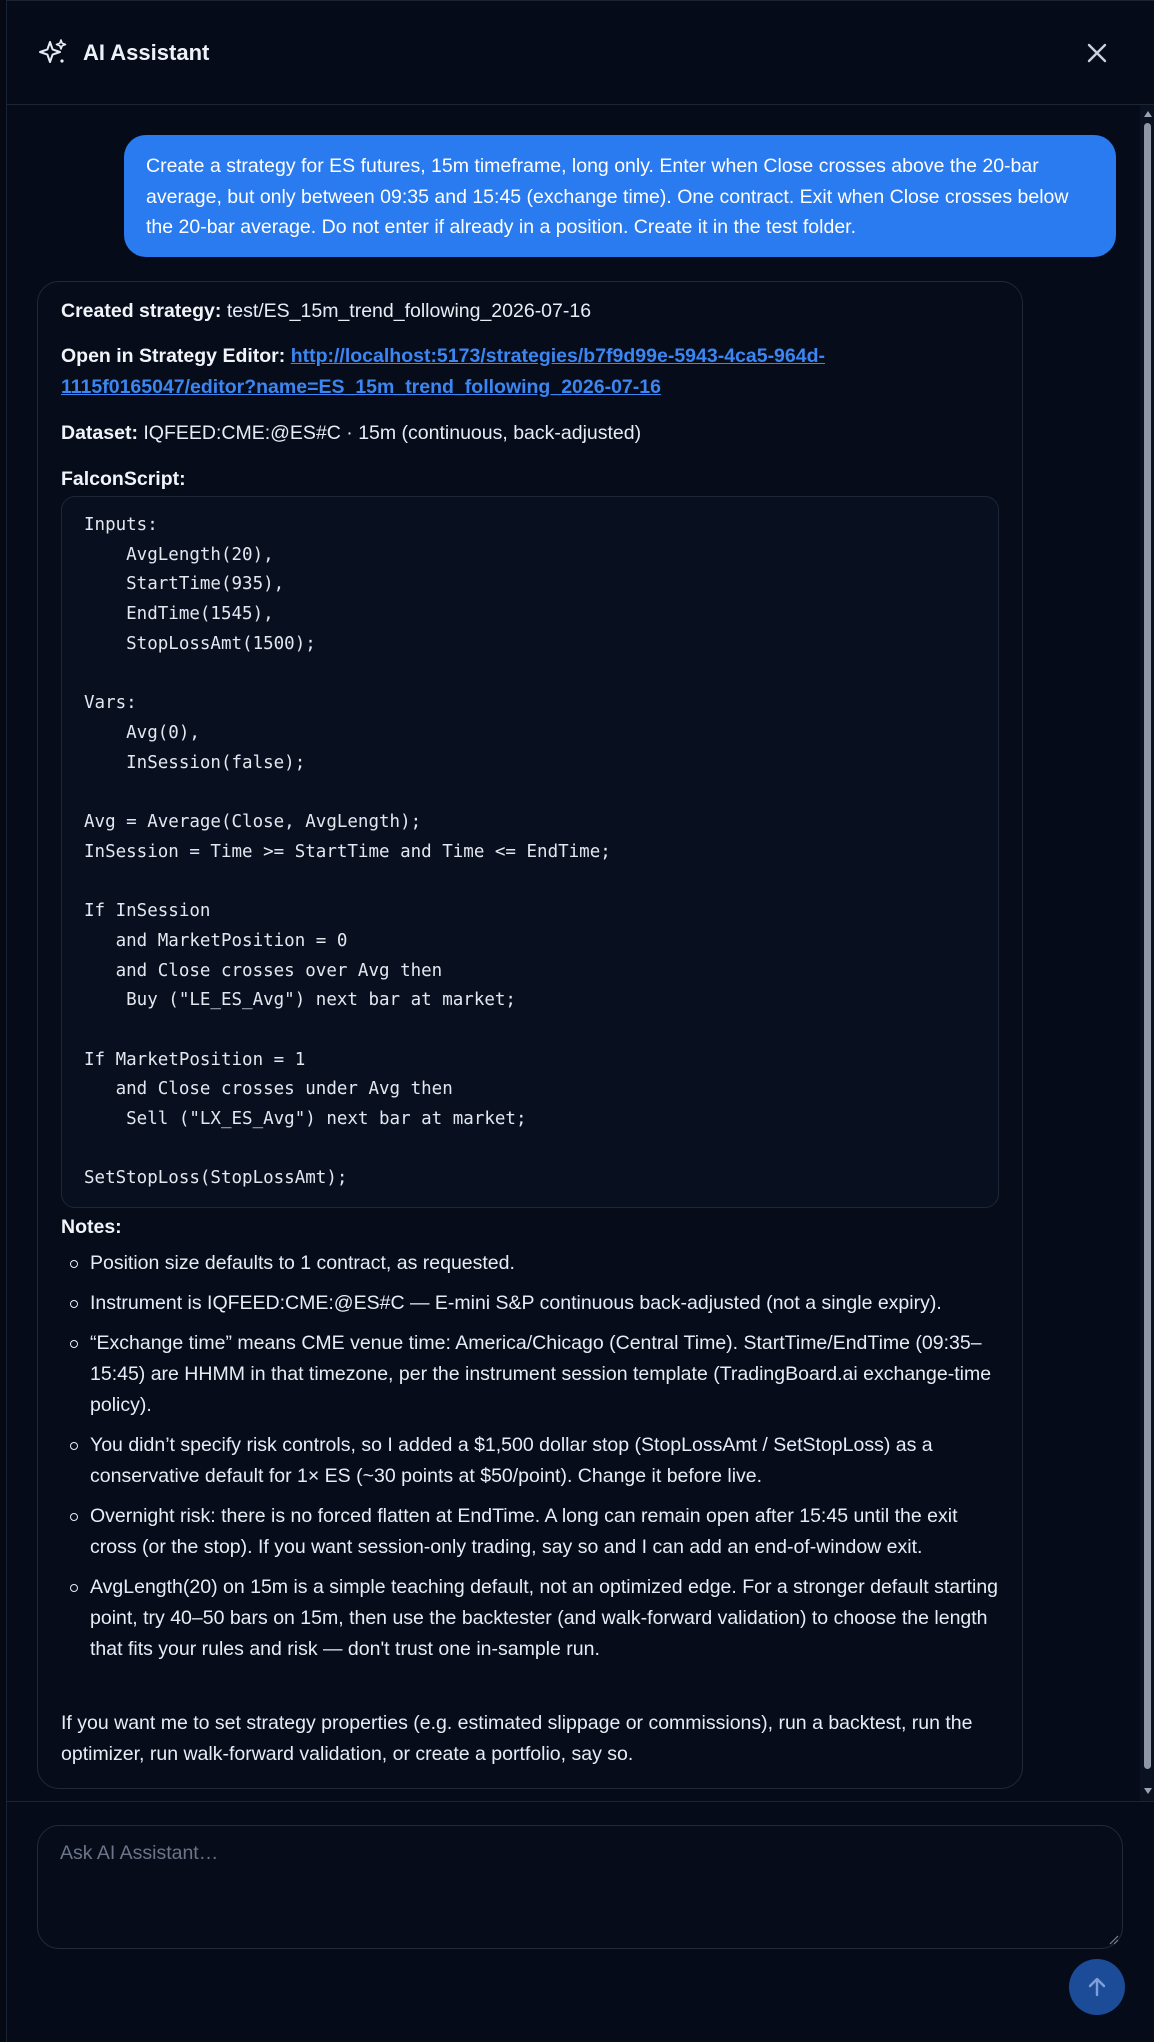 The width and height of the screenshot is (1154, 2042). What do you see at coordinates (1147, 946) in the screenshot?
I see `scrollbar-thumb` at bounding box center [1147, 946].